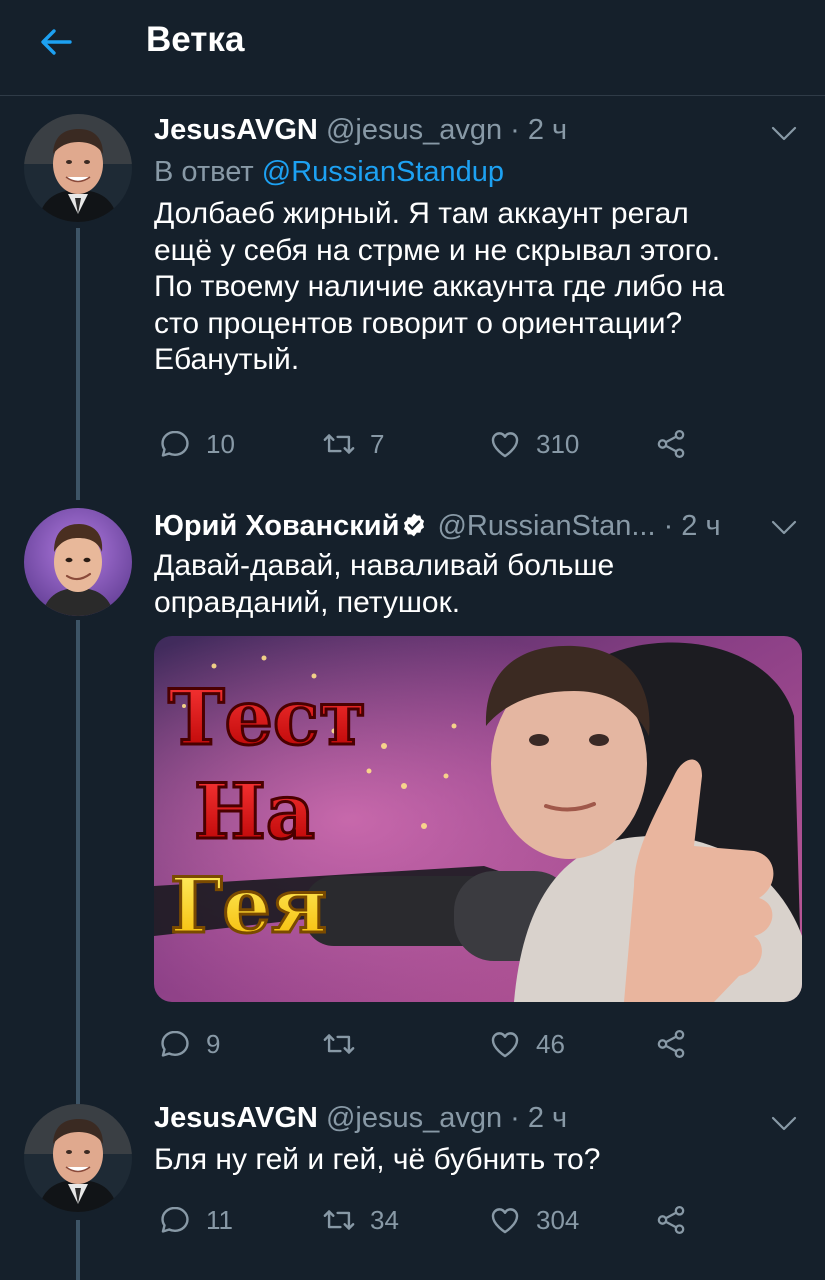  I want to click on reply-button: 11, so click(195, 1220).